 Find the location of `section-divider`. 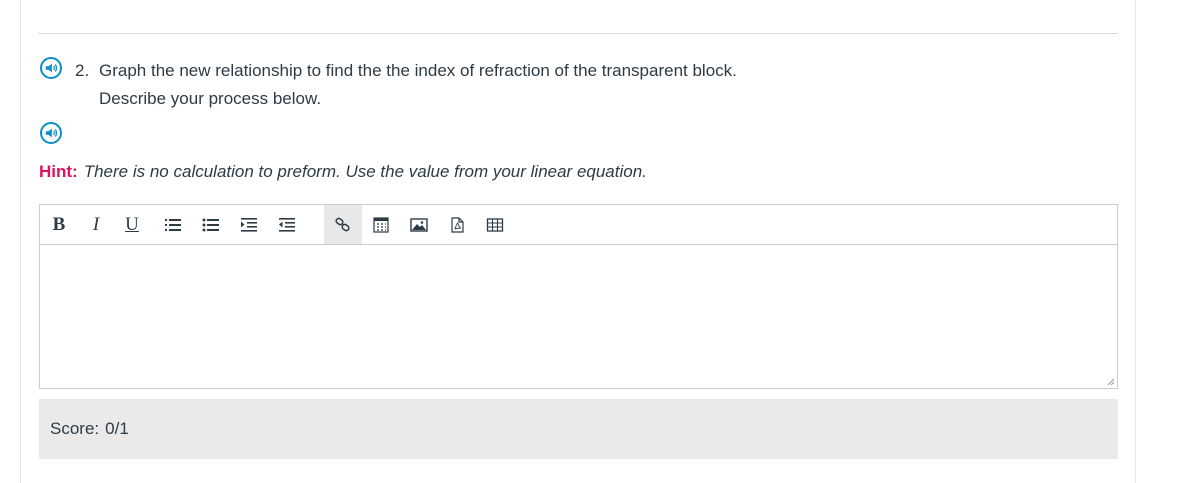

section-divider is located at coordinates (578, 33).